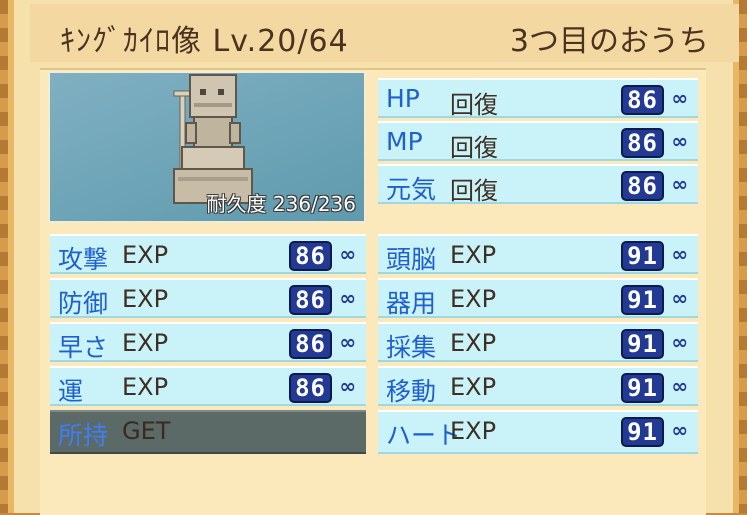 The height and width of the screenshot is (515, 747). Describe the element at coordinates (538, 342) in the screenshot. I see `list-item: 採集 EXP 91 ∞` at that location.